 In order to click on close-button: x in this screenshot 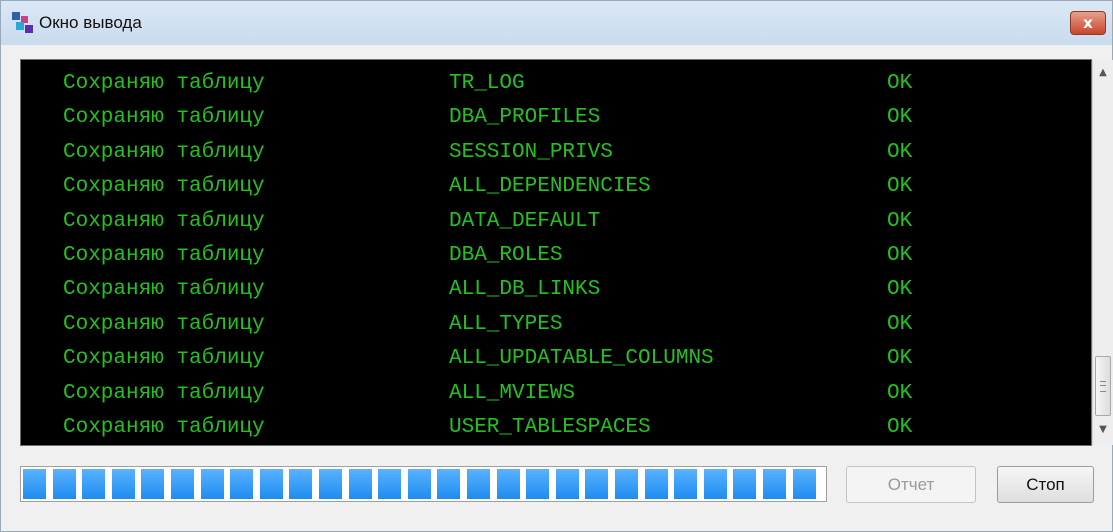, I will do `click(1088, 23)`.